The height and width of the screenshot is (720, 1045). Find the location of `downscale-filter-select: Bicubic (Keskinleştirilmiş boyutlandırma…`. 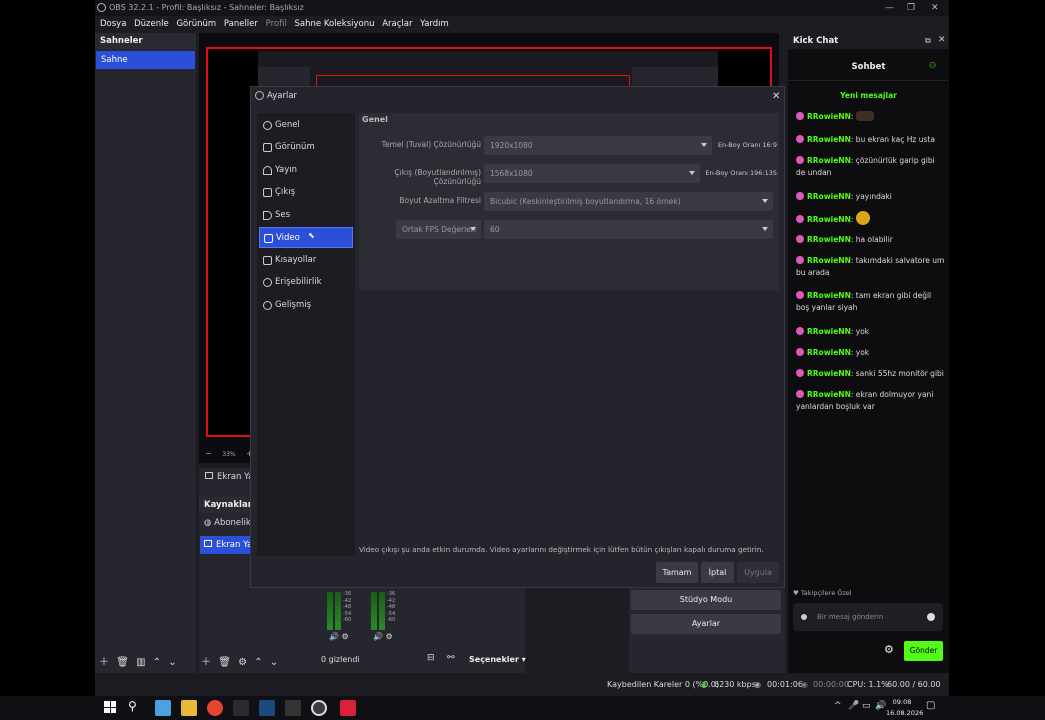

downscale-filter-select: Bicubic (Keskinleştirilmiş boyutlandırma… is located at coordinates (628, 201).